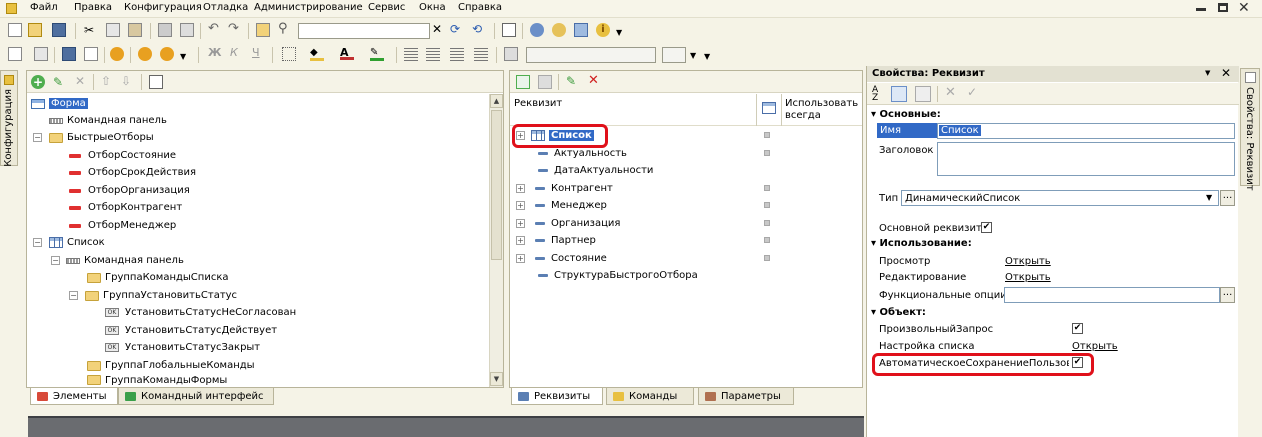  What do you see at coordinates (581, 30) in the screenshot?
I see `syntax-helper-icon` at bounding box center [581, 30].